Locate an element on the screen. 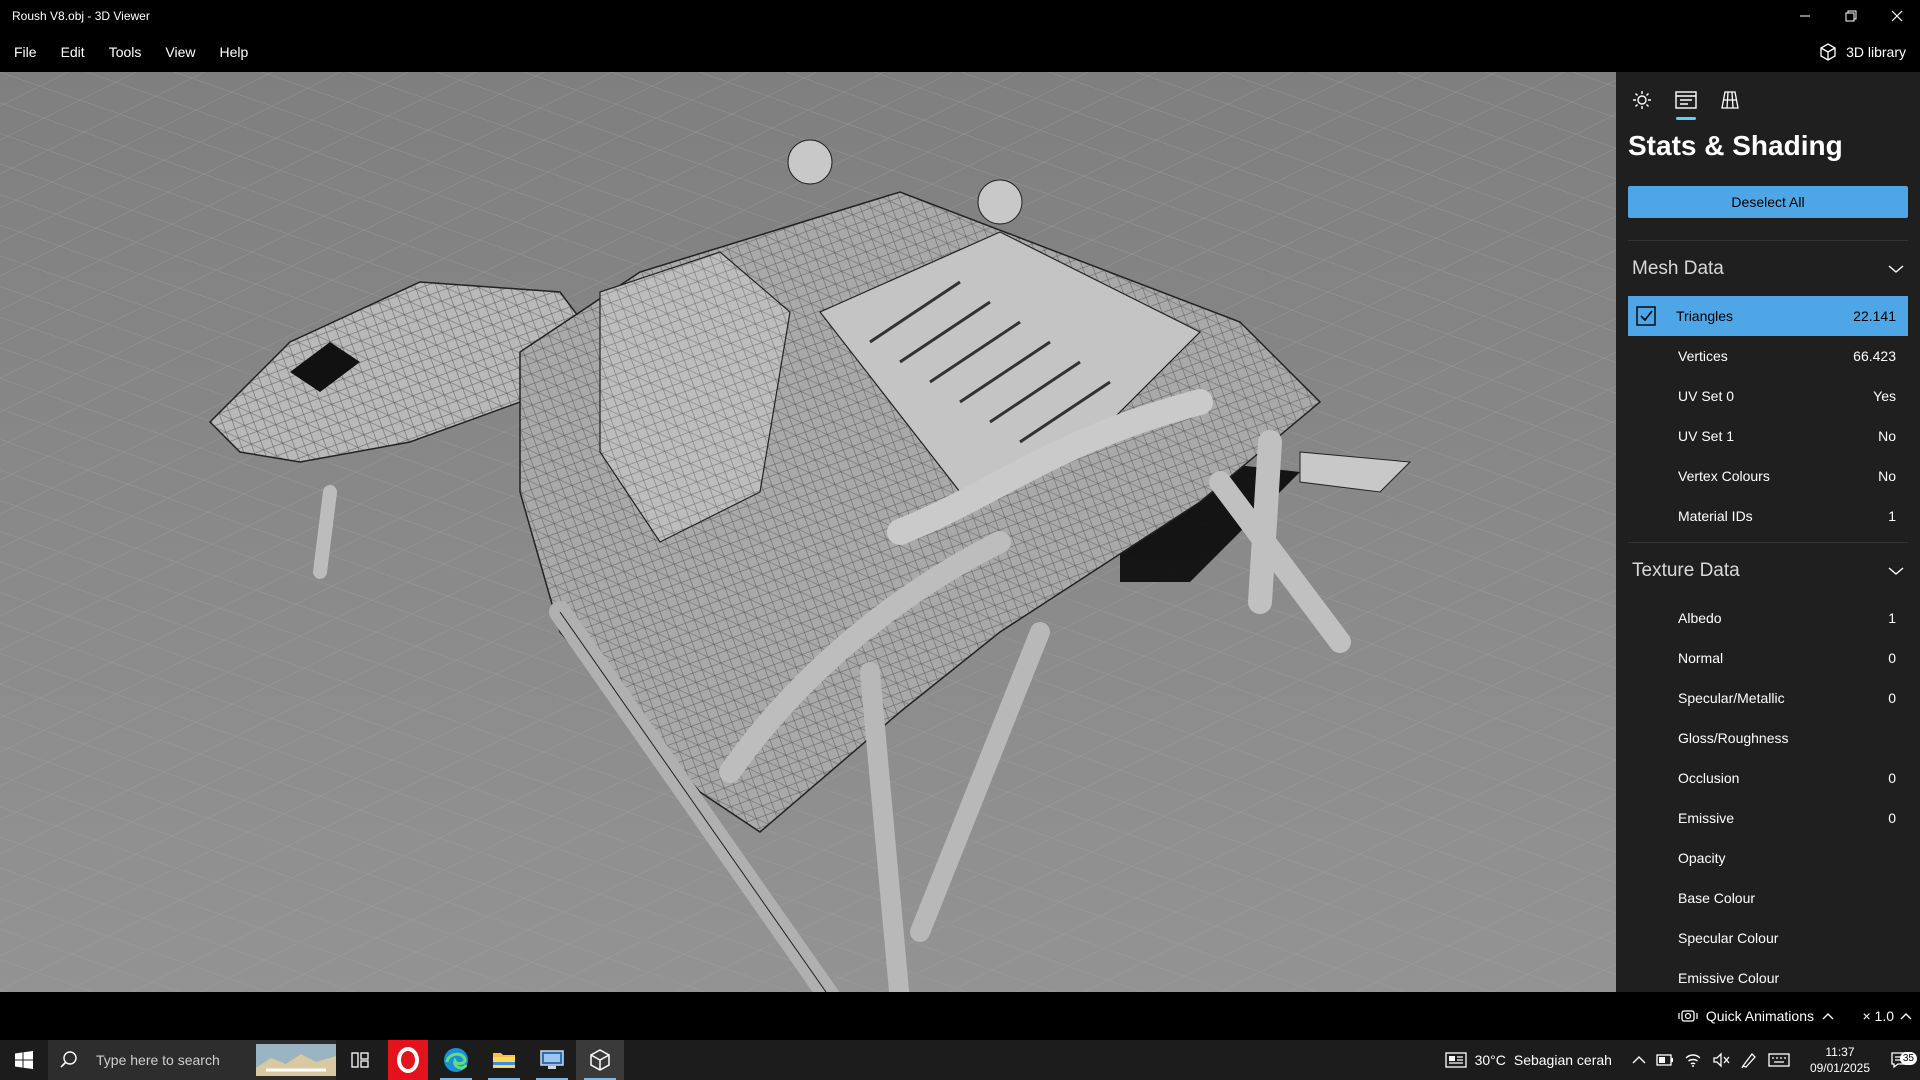 The image size is (1920, 1080). quick-animations-button: Quick Animations is located at coordinates (1756, 1016).